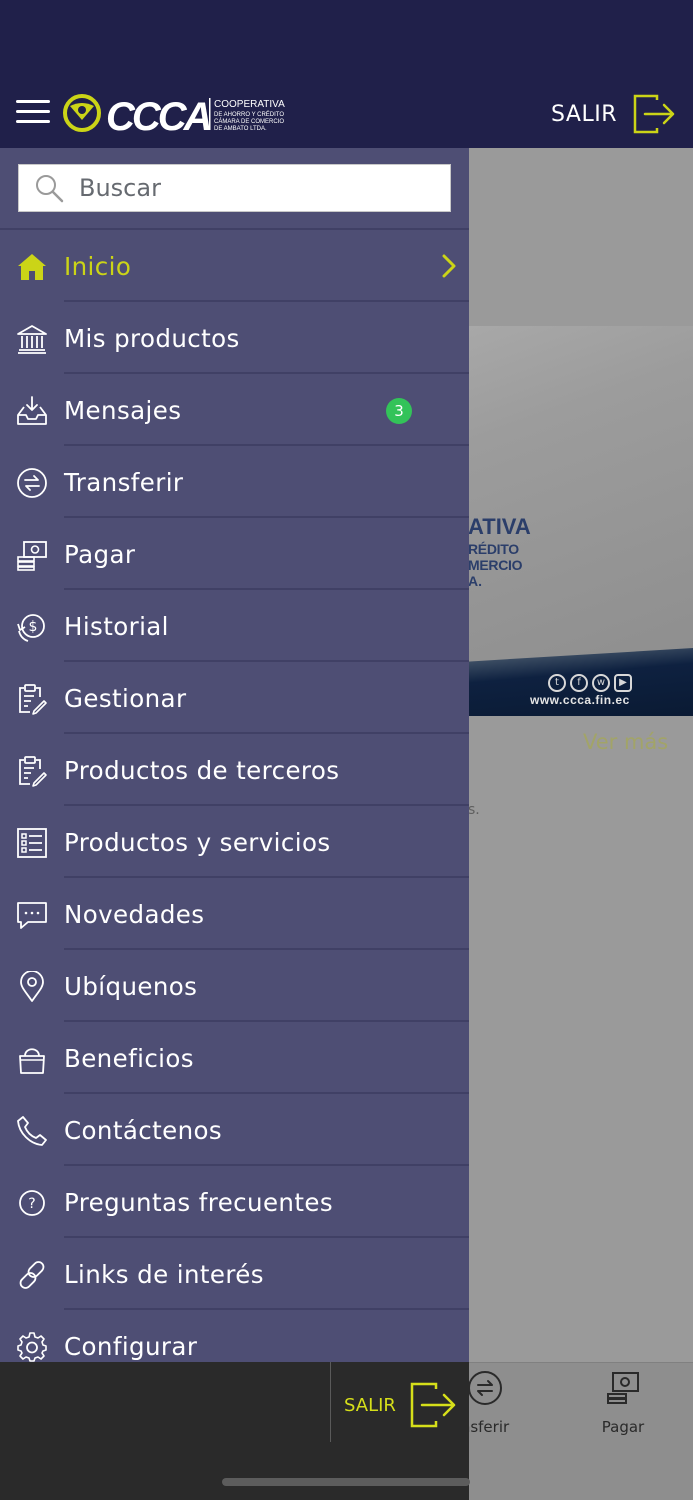  What do you see at coordinates (152, 338) in the screenshot?
I see `menu-item-label: Mis productos` at bounding box center [152, 338].